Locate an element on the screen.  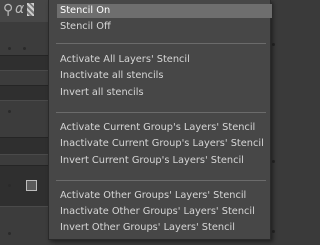
menu-item-invert-current-group-stencil: Invert Current Group's Layers' Stencil is located at coordinates (150, 161).